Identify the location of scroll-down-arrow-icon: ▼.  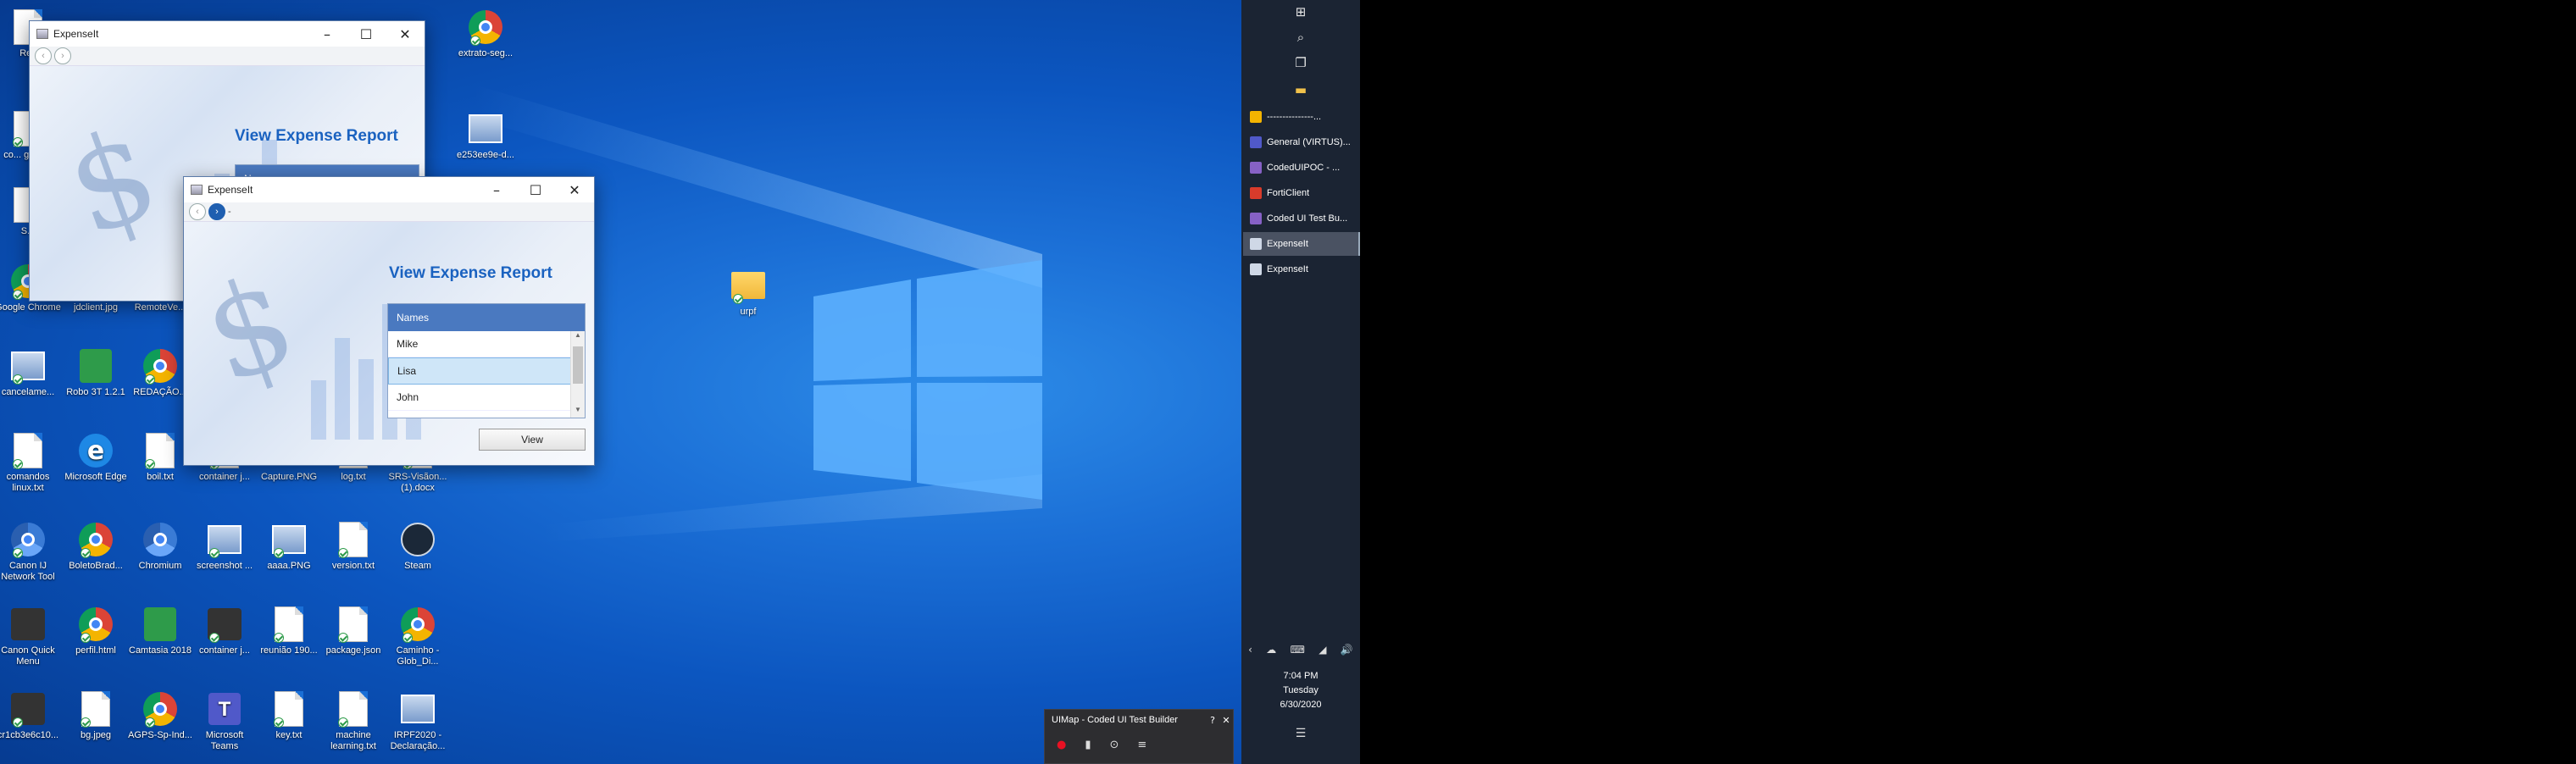
(578, 412).